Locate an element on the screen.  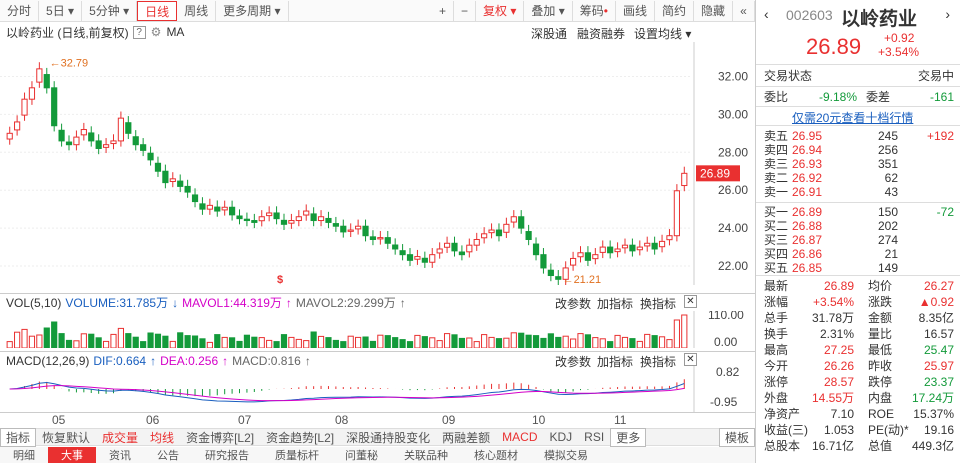
vol-tick: 110.00 is located at coordinates (726, 316).